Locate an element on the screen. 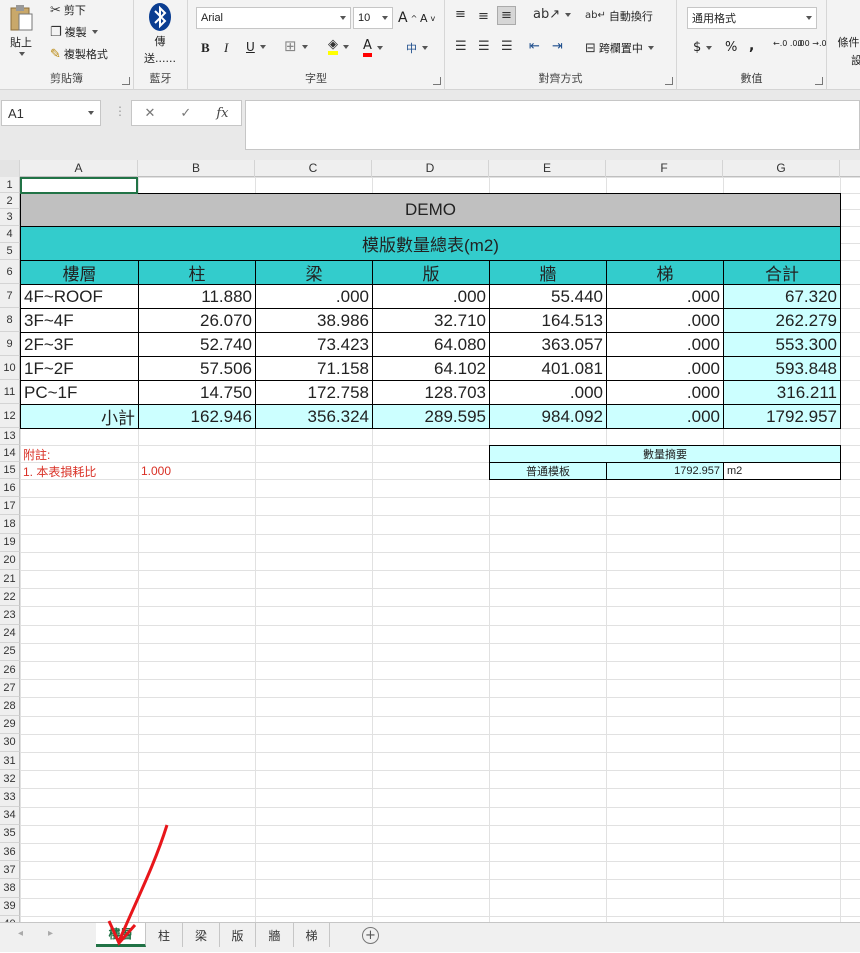 The image size is (860, 953). value-cell: 64.080 is located at coordinates (431, 344).